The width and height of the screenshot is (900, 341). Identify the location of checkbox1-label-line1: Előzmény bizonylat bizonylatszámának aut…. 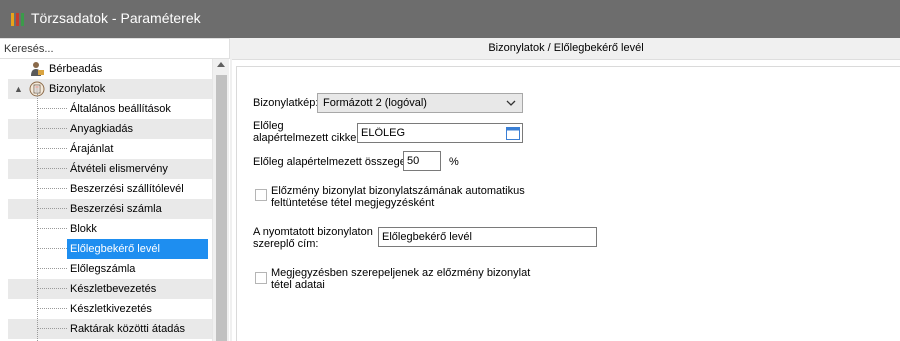
(398, 191).